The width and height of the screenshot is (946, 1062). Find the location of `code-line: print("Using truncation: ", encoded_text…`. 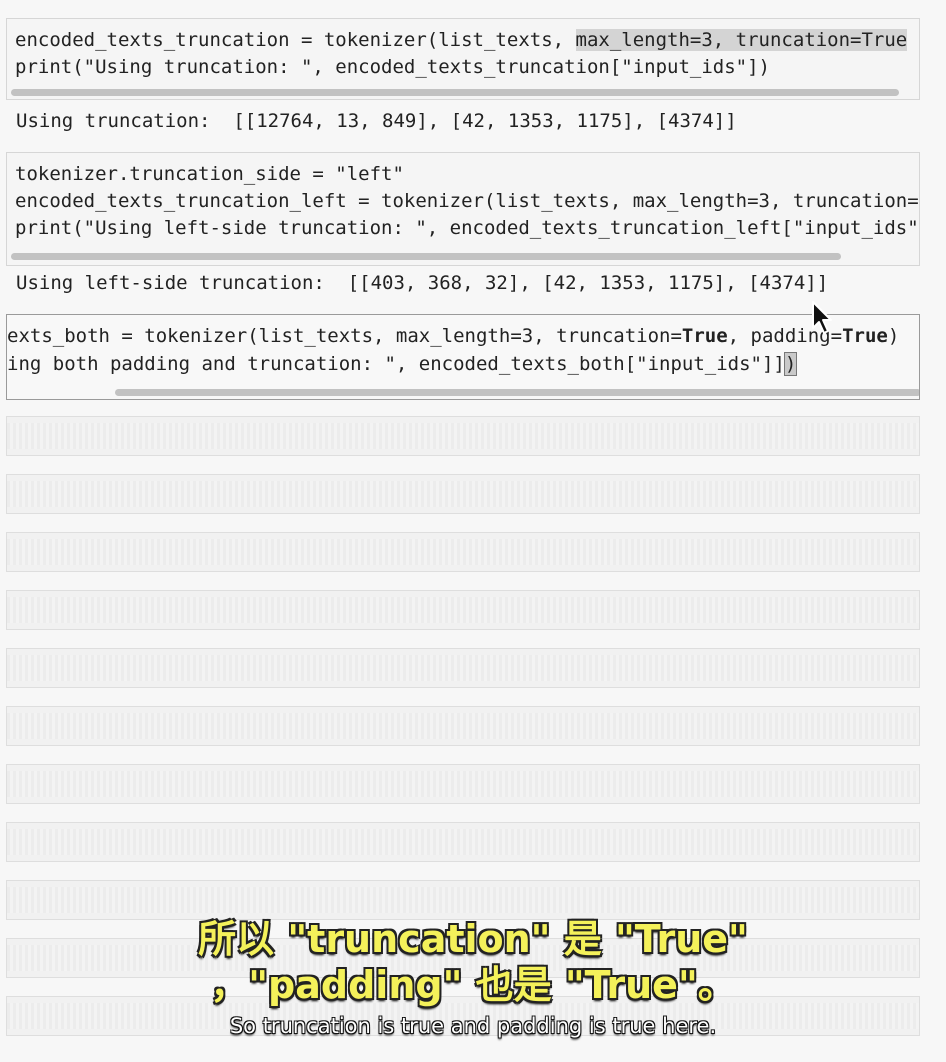

code-line: print("Using truncation: ", encoded_text… is located at coordinates (392, 67).